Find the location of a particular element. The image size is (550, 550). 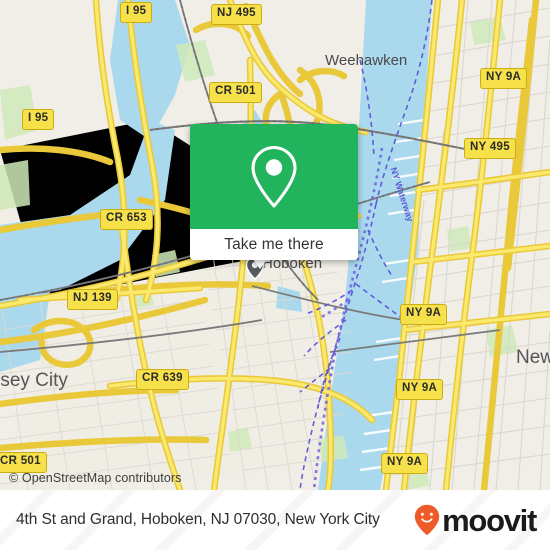

moovit-logo: moovit is located at coordinates (475, 520).